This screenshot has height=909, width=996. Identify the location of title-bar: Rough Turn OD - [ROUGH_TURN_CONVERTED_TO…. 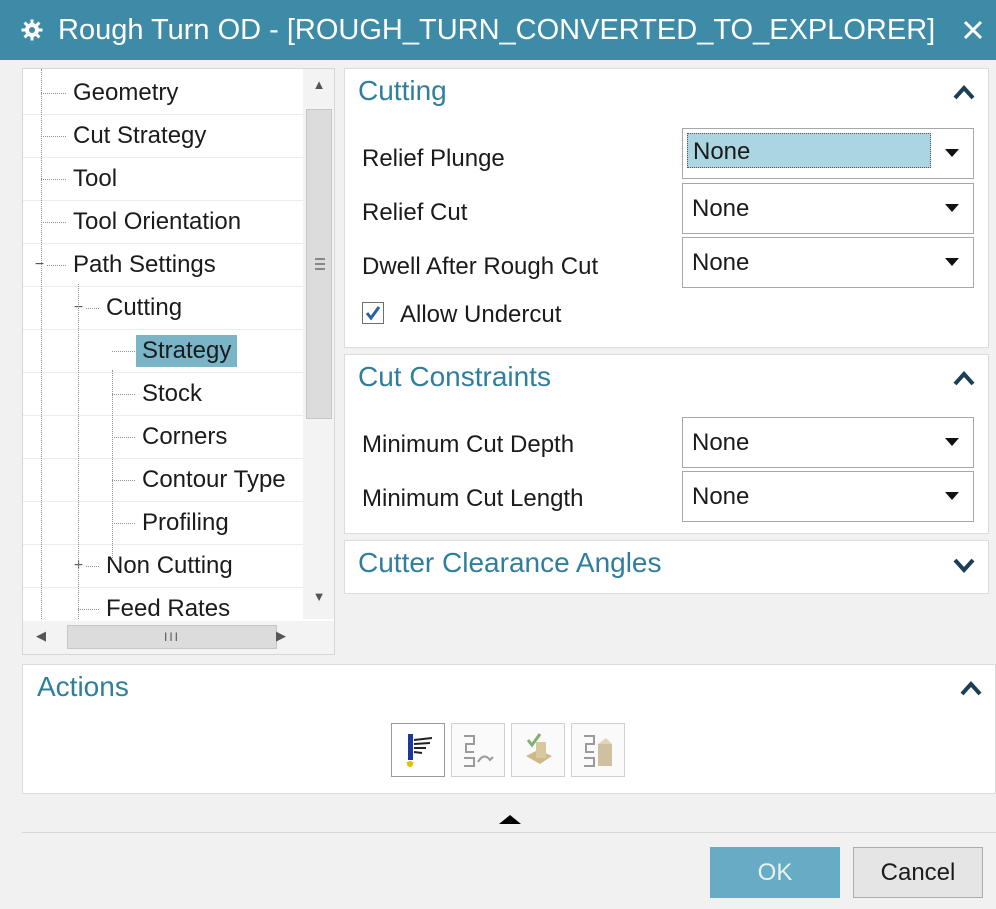
(498, 30).